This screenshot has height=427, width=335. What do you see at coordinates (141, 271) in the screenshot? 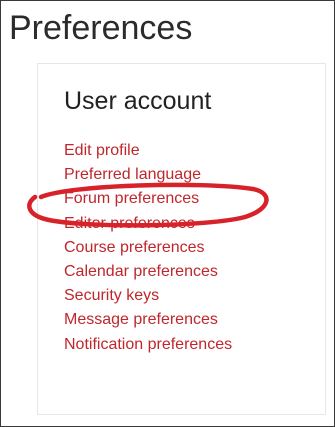
I see `calendar-preferences-link: Calendar preferences` at bounding box center [141, 271].